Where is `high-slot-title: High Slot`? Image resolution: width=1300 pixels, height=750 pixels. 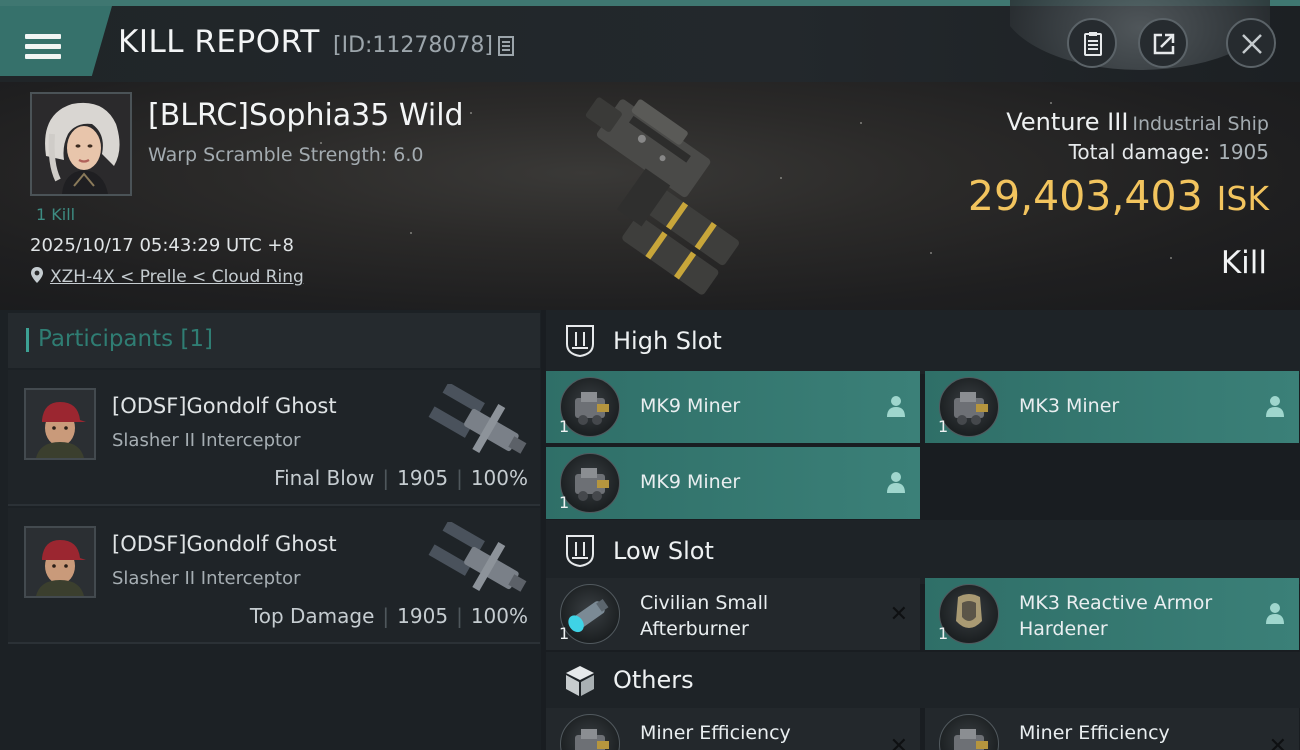
high-slot-title: High Slot is located at coordinates (667, 341).